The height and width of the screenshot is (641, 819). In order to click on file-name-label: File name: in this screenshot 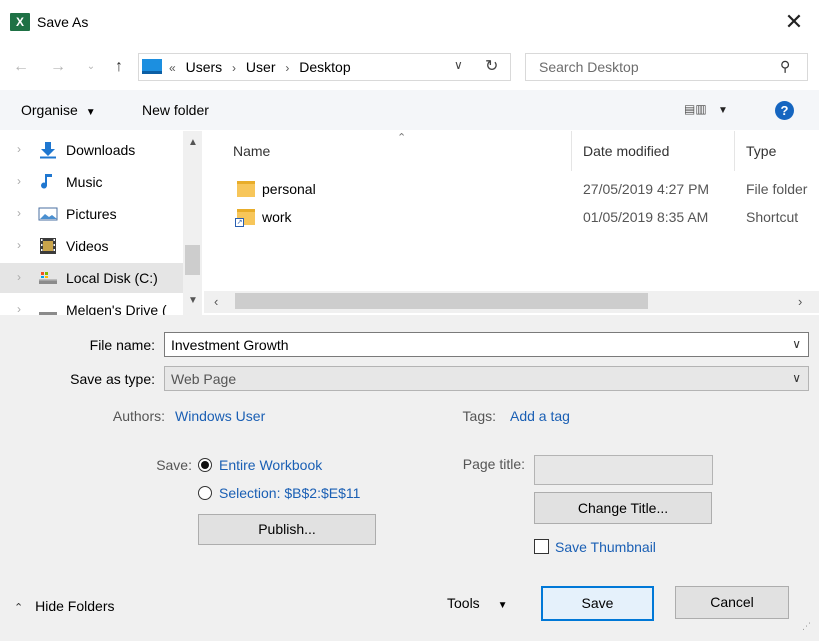, I will do `click(122, 345)`.